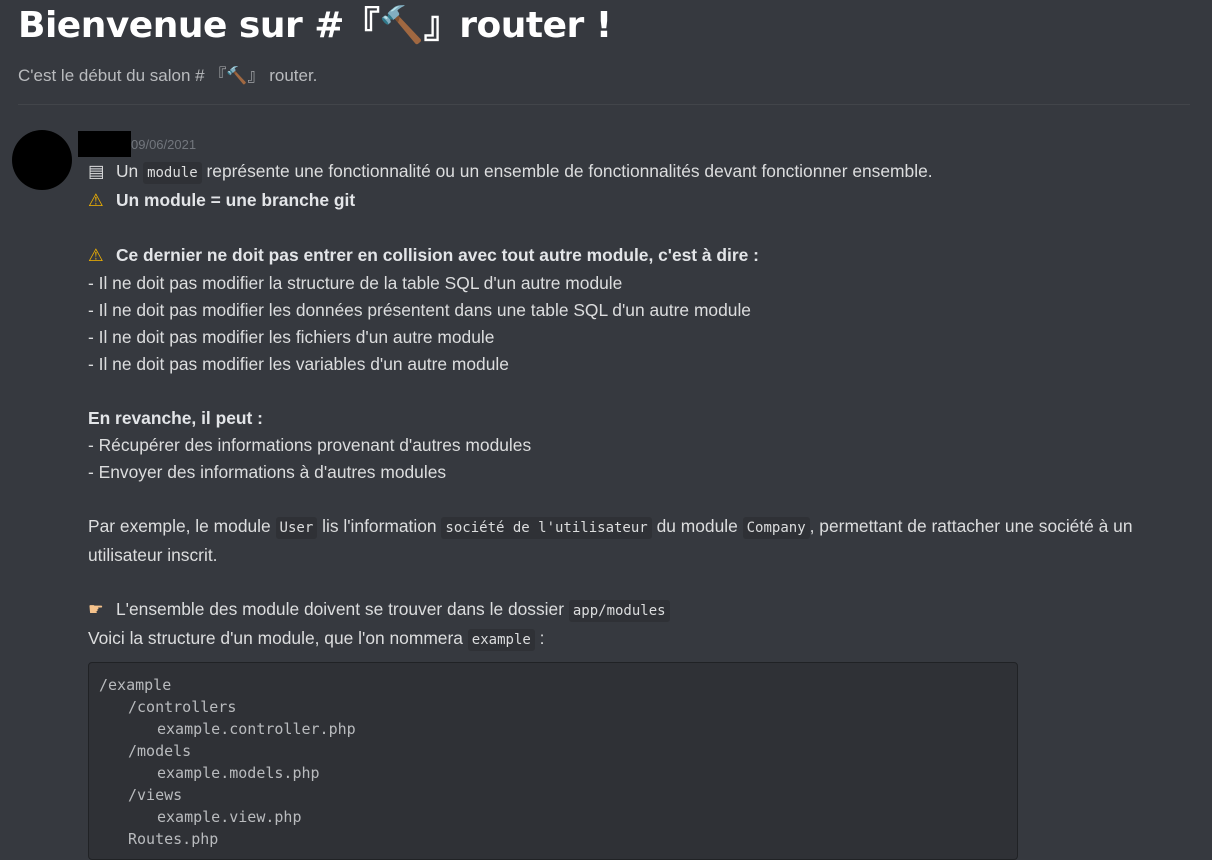 This screenshot has height=860, width=1212. Describe the element at coordinates (546, 528) in the screenshot. I see `inline-code: société de l'utilisateur` at that location.